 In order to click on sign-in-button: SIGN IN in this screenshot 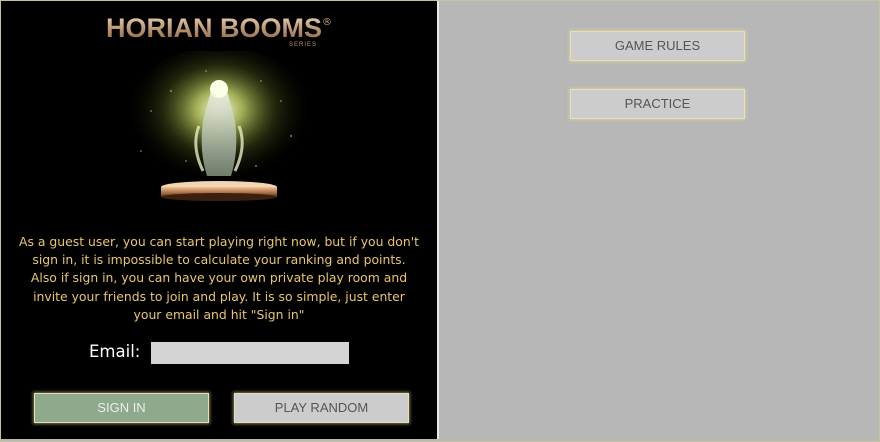, I will do `click(121, 408)`.